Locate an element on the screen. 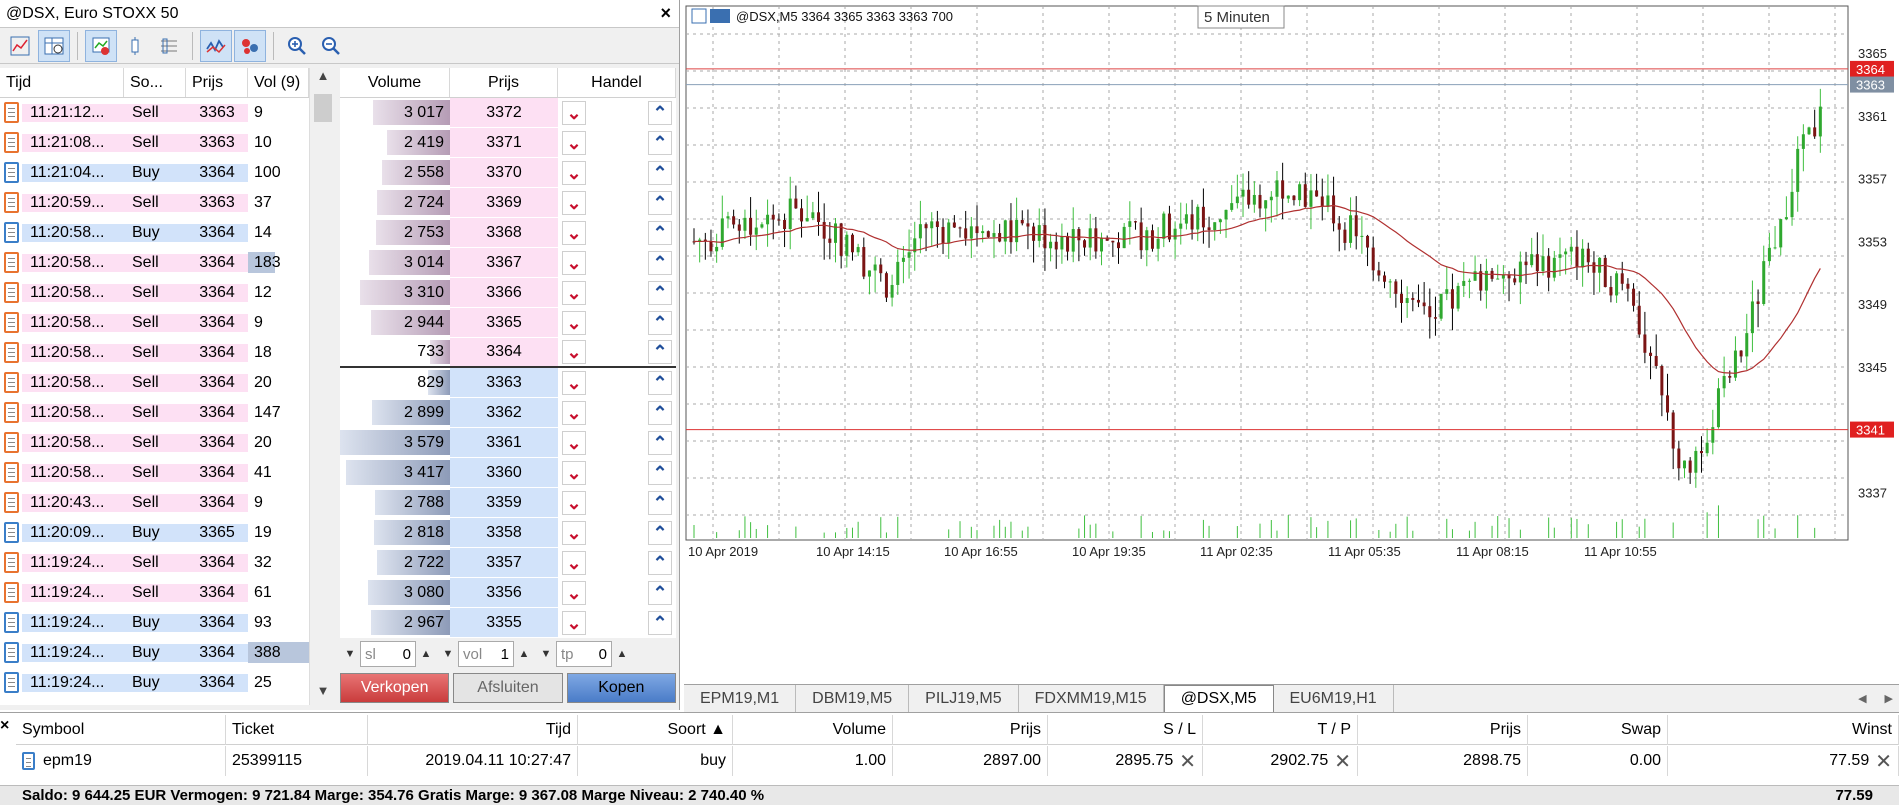 The image size is (1899, 805). remove-tp-icon: ✕ is located at coordinates (1342, 761).